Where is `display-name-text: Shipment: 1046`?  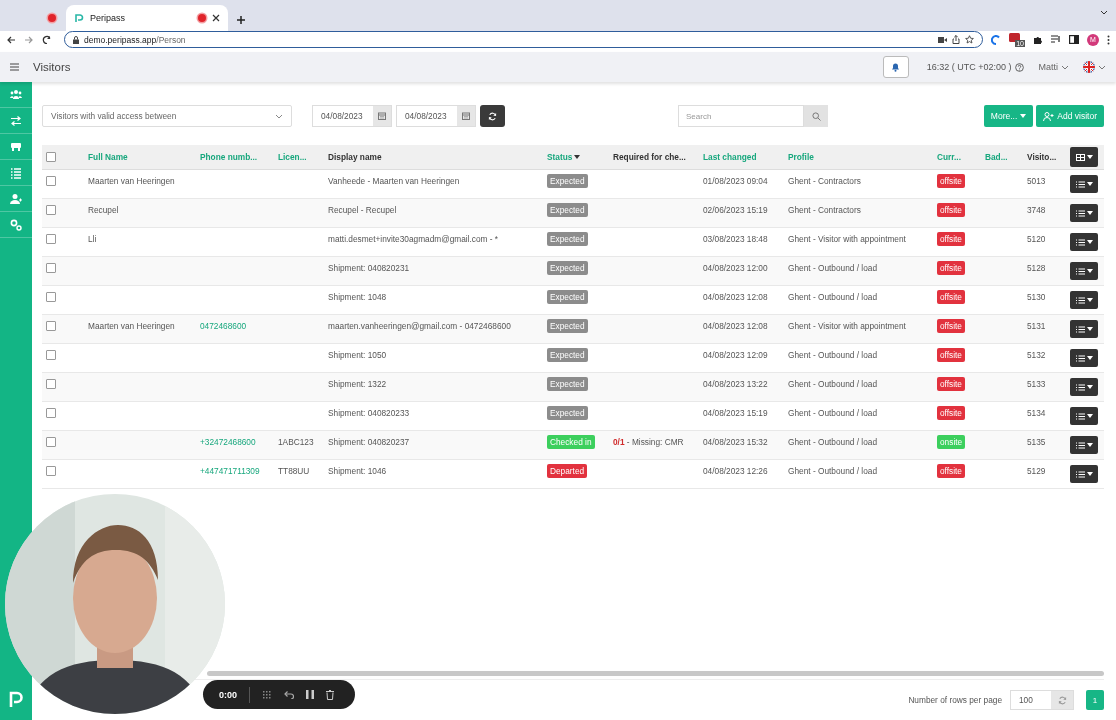 display-name-text: Shipment: 1046 is located at coordinates (357, 471).